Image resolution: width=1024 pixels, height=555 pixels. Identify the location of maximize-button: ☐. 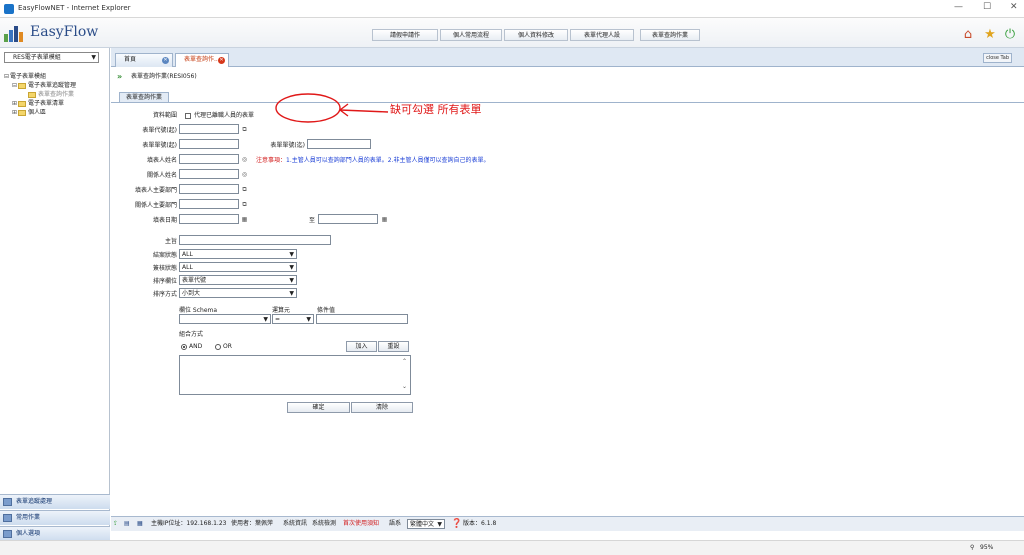
(987, 7).